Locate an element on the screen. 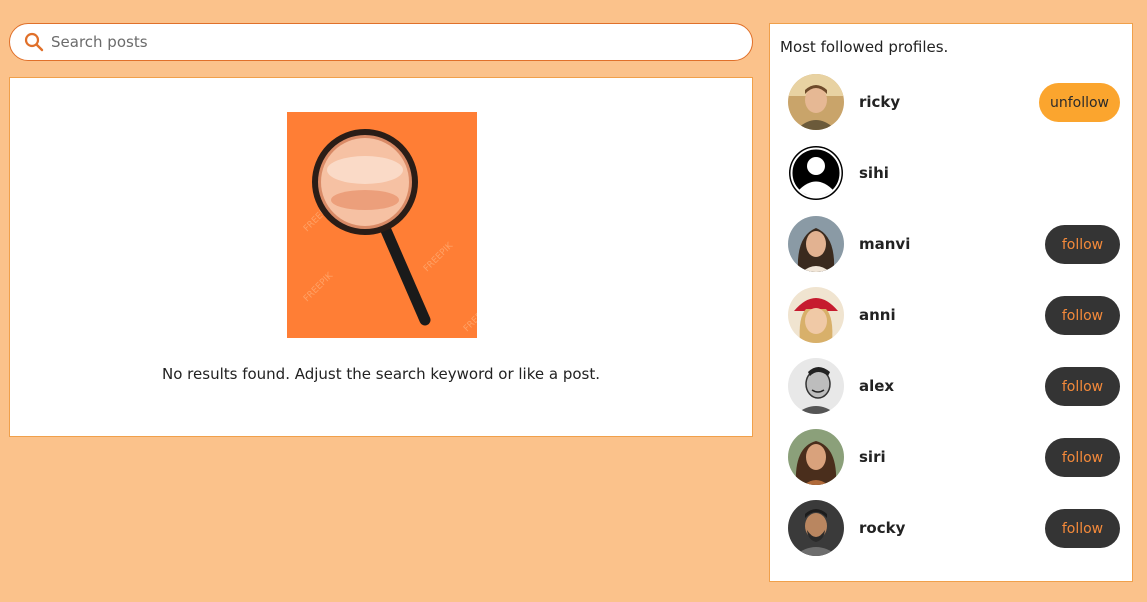 The image size is (1147, 602). profile-name: manvi is located at coordinates (884, 244).